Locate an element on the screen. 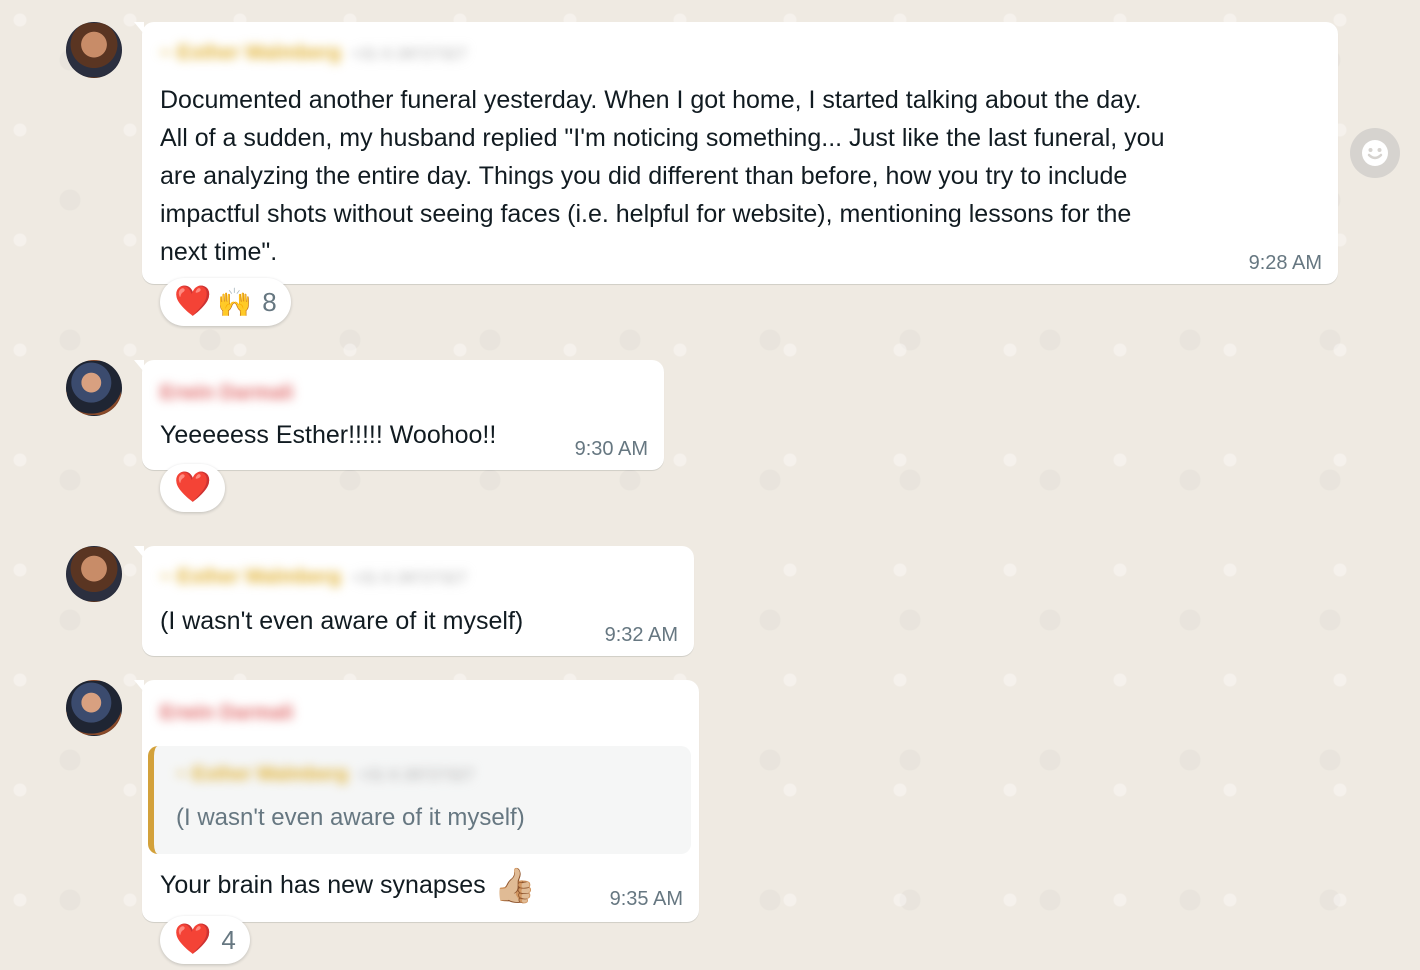 This screenshot has height=970, width=1420. message-text: Yeeeeess Esther!!!!! Woohoo!! is located at coordinates (328, 435).